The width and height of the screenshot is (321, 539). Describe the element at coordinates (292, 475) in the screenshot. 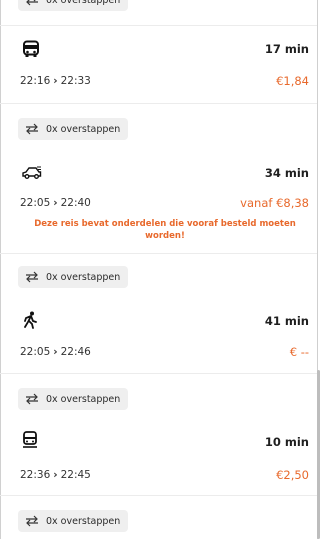

I see `price: €2,50` at that location.